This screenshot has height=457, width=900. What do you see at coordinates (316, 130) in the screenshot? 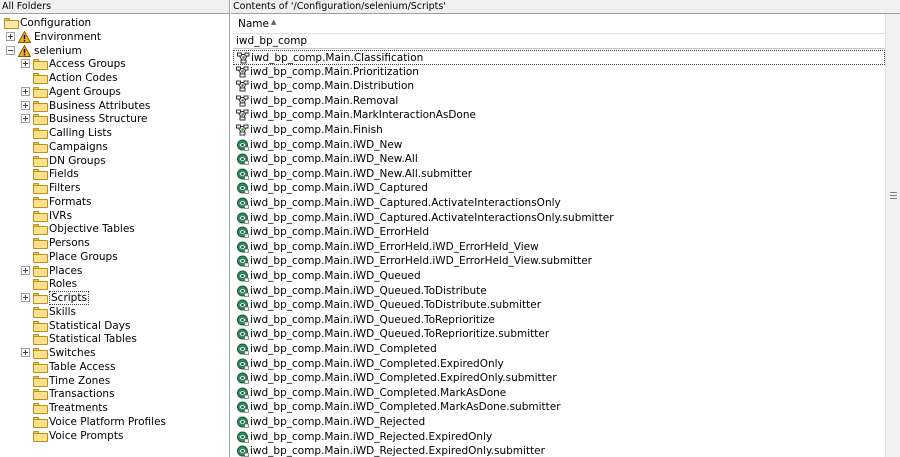
I see `script-name: iwd_bp_comp.Main.Finish` at bounding box center [316, 130].